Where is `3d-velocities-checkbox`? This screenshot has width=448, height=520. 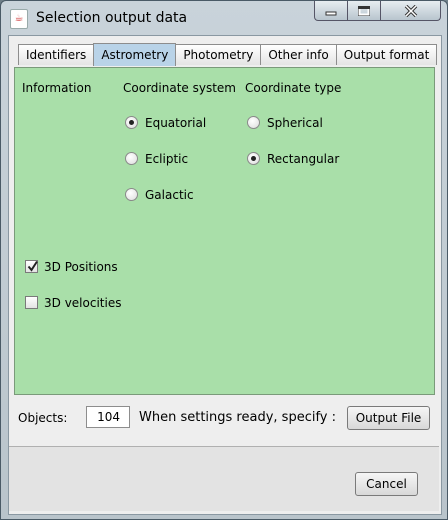 3d-velocities-checkbox is located at coordinates (31, 302).